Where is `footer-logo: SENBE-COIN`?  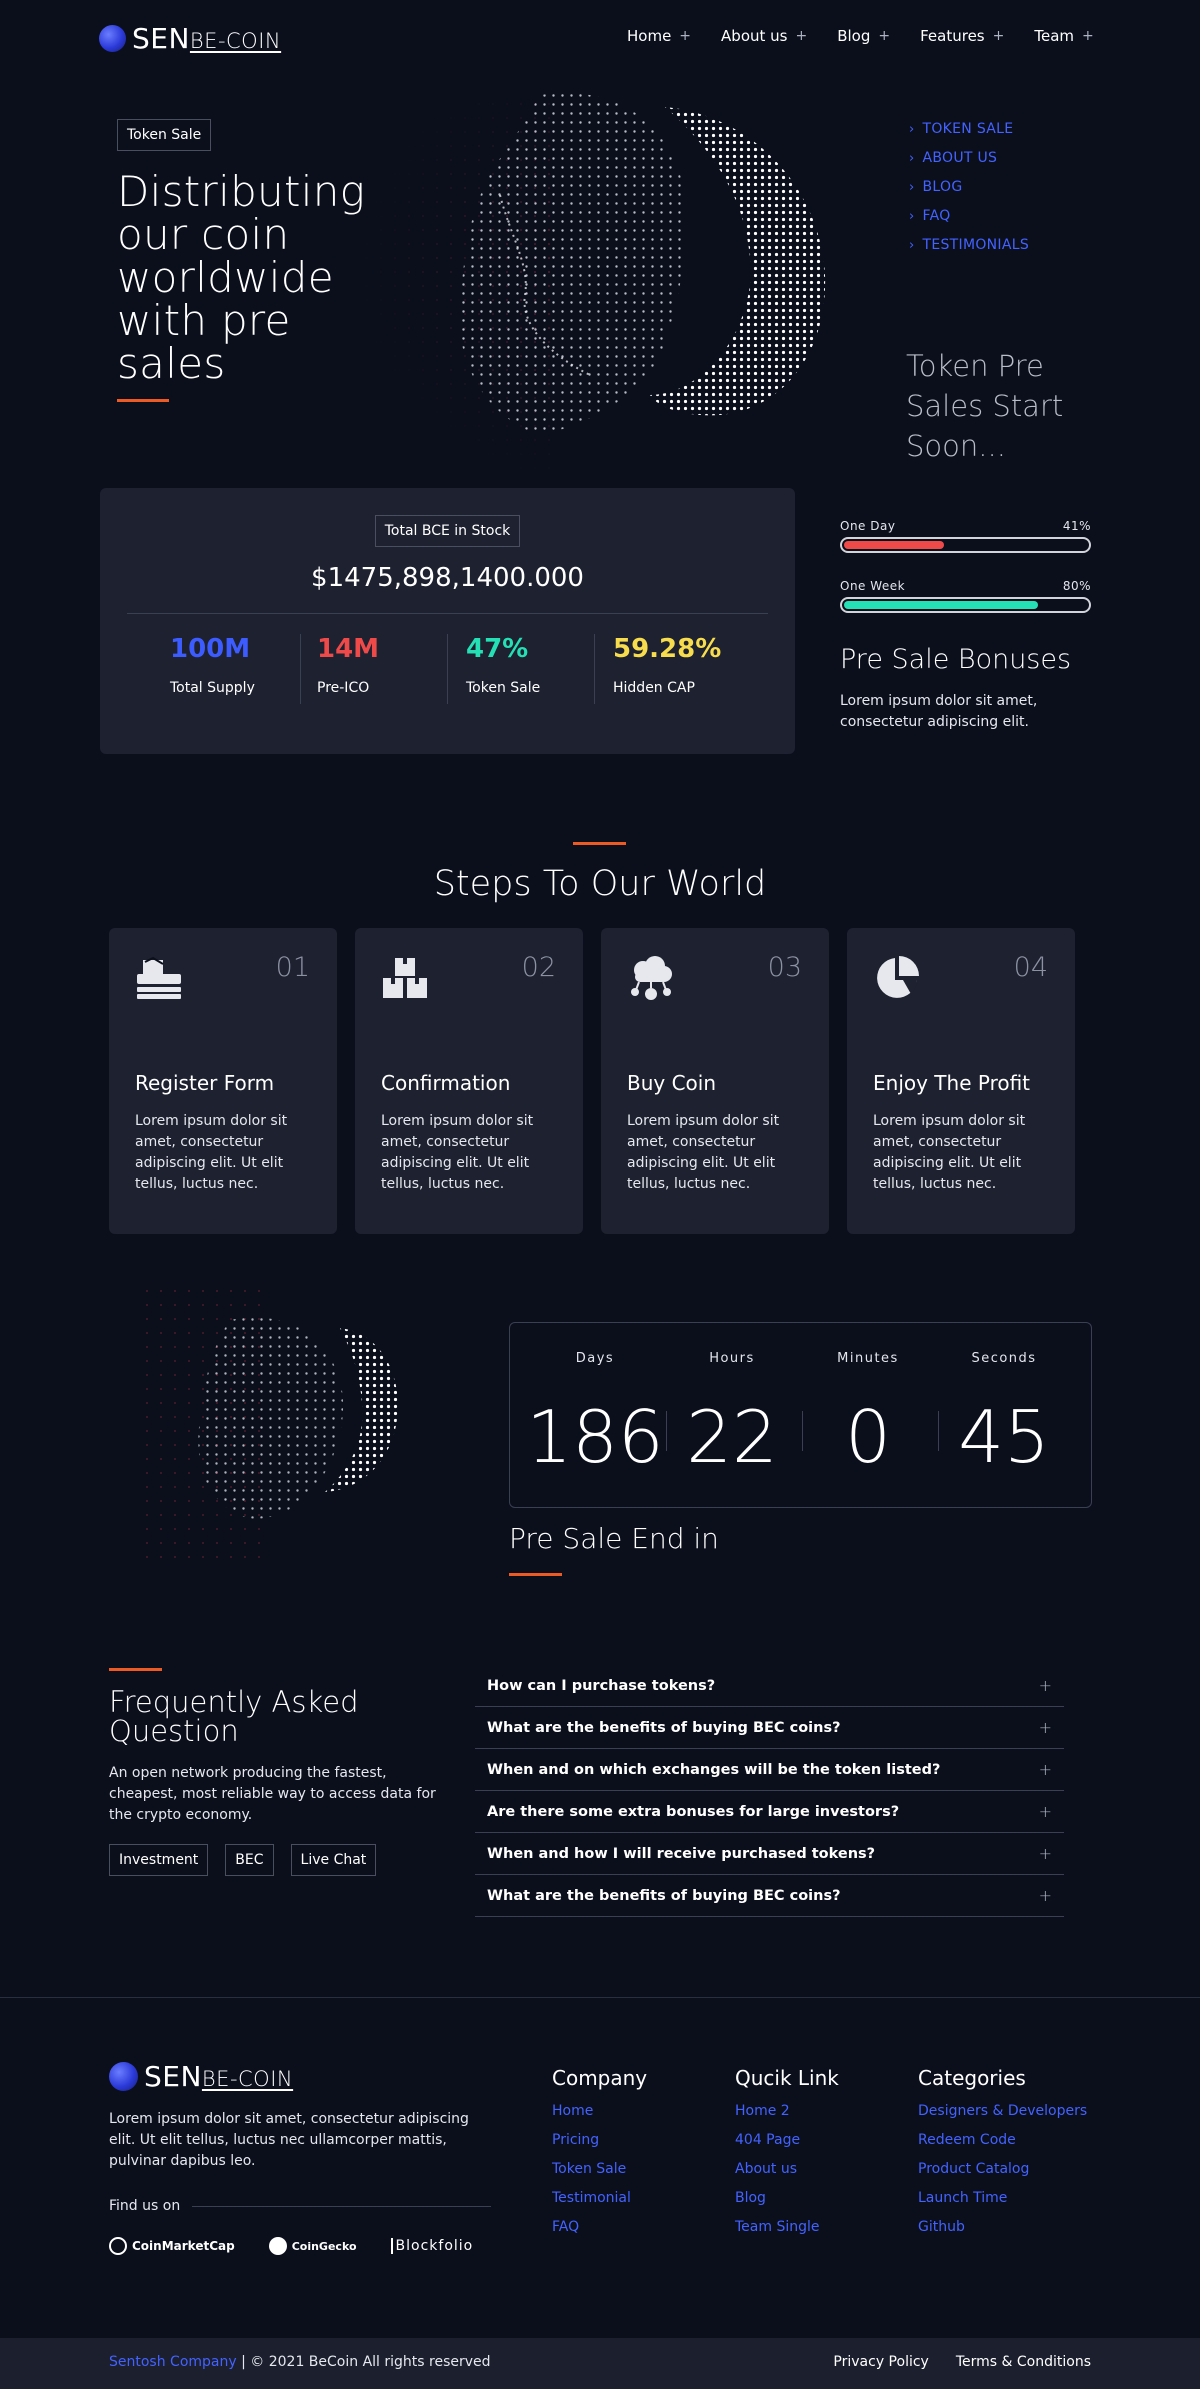
footer-logo: SENBE-COIN is located at coordinates (201, 2076).